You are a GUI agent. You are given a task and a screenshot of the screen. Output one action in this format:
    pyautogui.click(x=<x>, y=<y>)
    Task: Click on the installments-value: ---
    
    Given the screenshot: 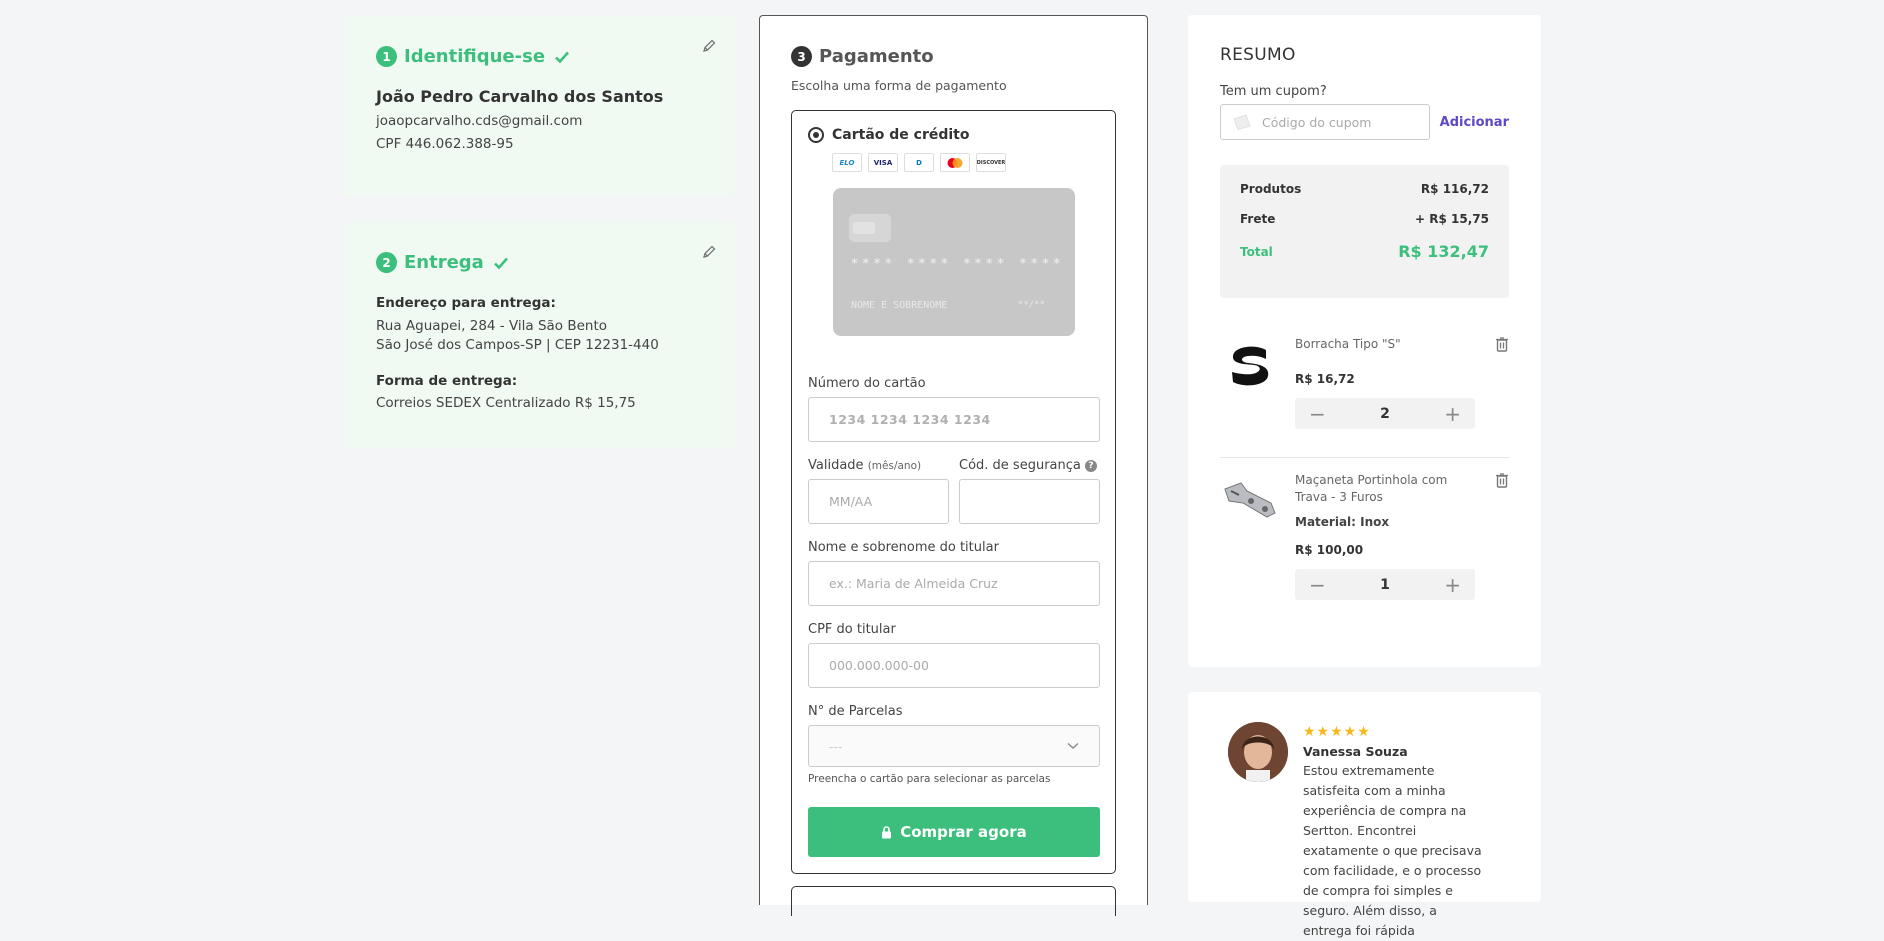 What is the action you would take?
    pyautogui.click(x=836, y=746)
    